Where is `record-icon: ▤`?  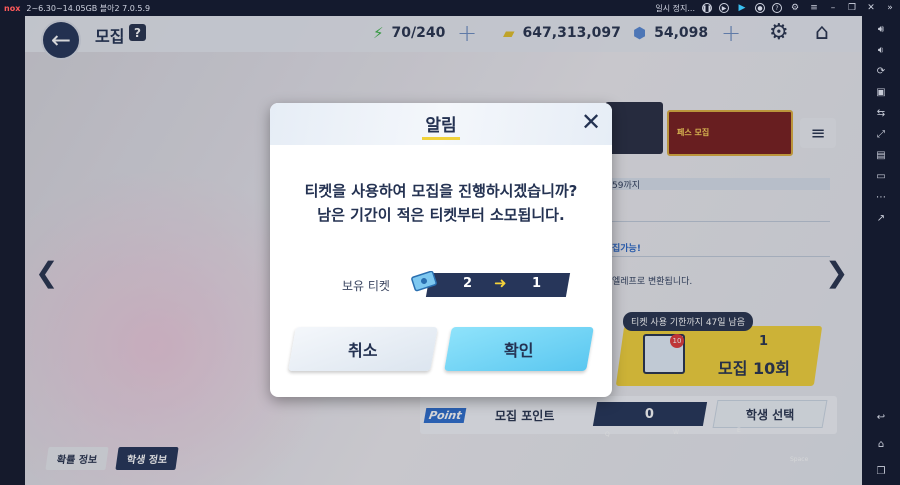
record-icon: ▤ is located at coordinates (881, 155).